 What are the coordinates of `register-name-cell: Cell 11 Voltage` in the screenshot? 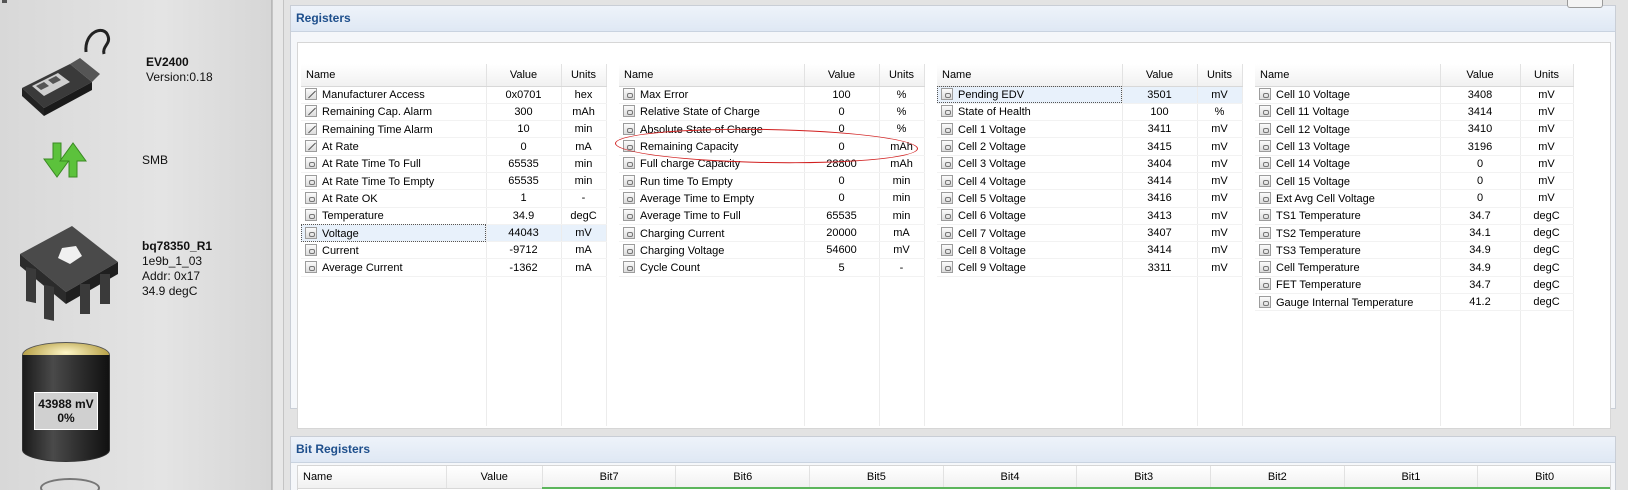 It's located at (1348, 112).